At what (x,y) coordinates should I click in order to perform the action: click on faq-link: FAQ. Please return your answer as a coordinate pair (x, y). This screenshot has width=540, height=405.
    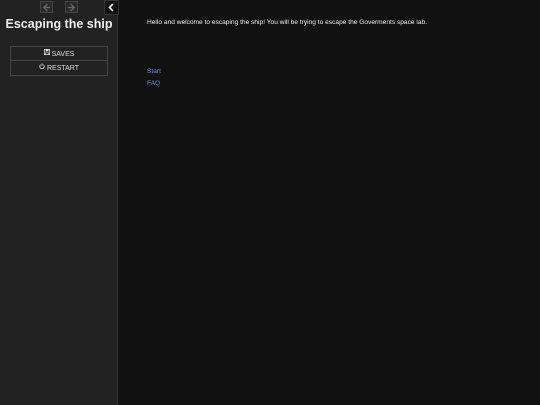
    Looking at the image, I should click on (154, 84).